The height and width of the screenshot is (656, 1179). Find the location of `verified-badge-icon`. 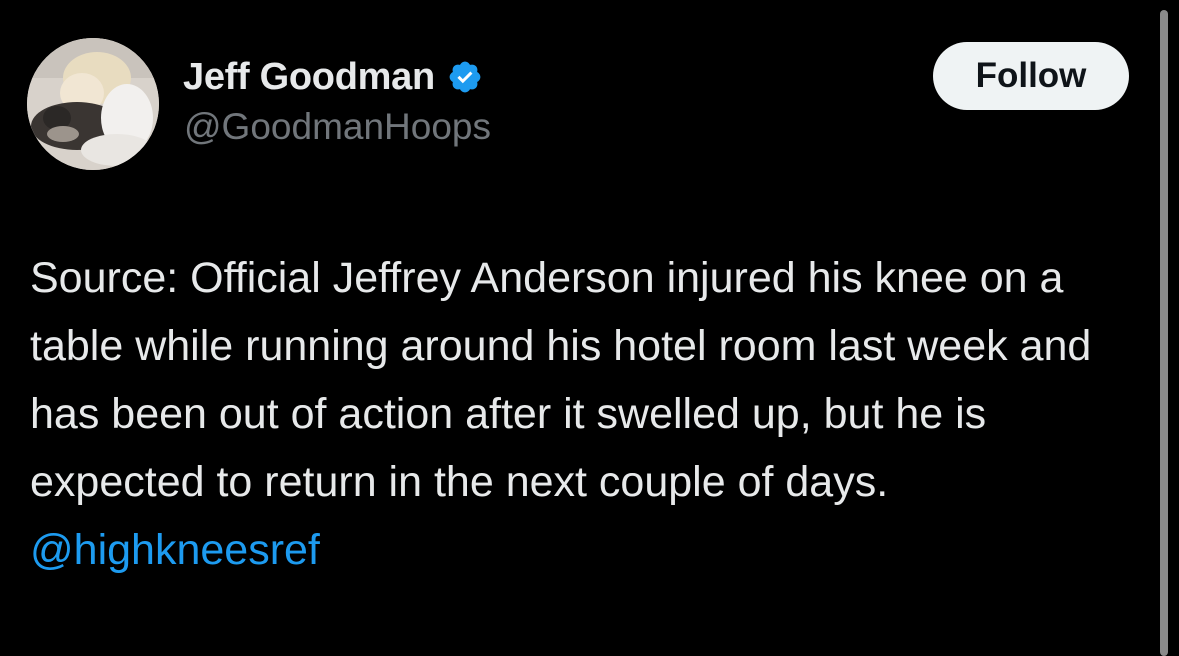

verified-badge-icon is located at coordinates (465, 77).